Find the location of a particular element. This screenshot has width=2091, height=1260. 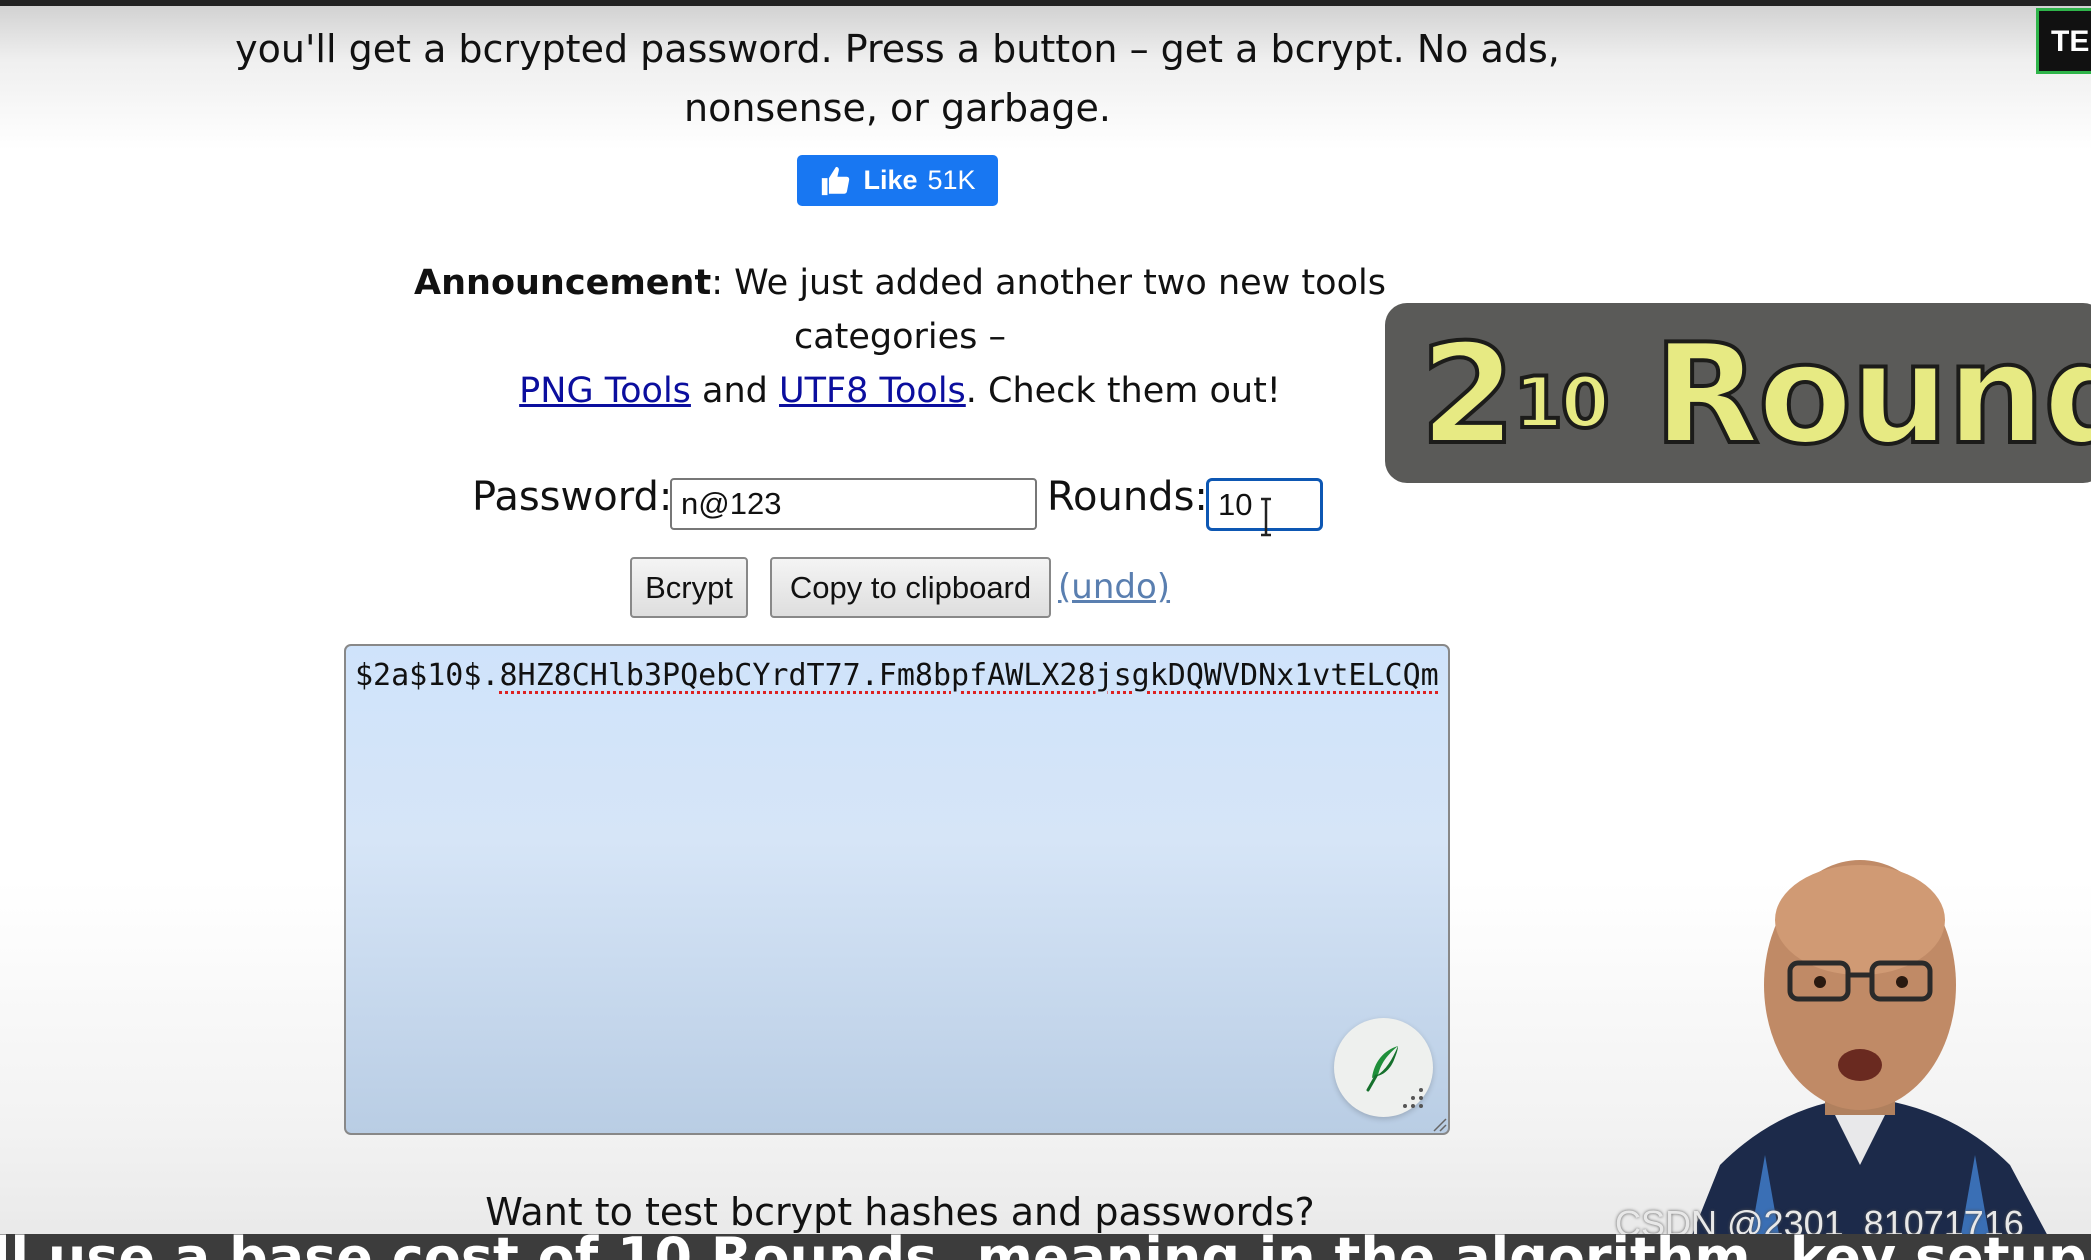

rounds-base: 2 is located at coordinates (1468, 394).